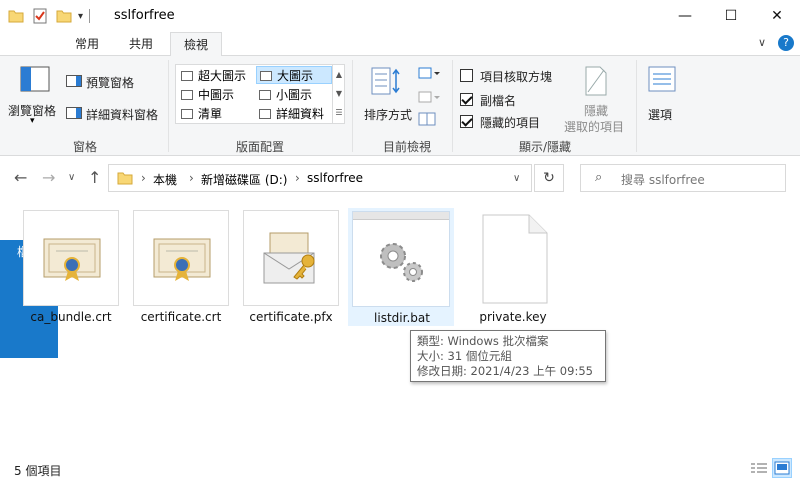  What do you see at coordinates (498, 101) in the screenshot?
I see `file-extensions-label: 副檔名` at bounding box center [498, 101].